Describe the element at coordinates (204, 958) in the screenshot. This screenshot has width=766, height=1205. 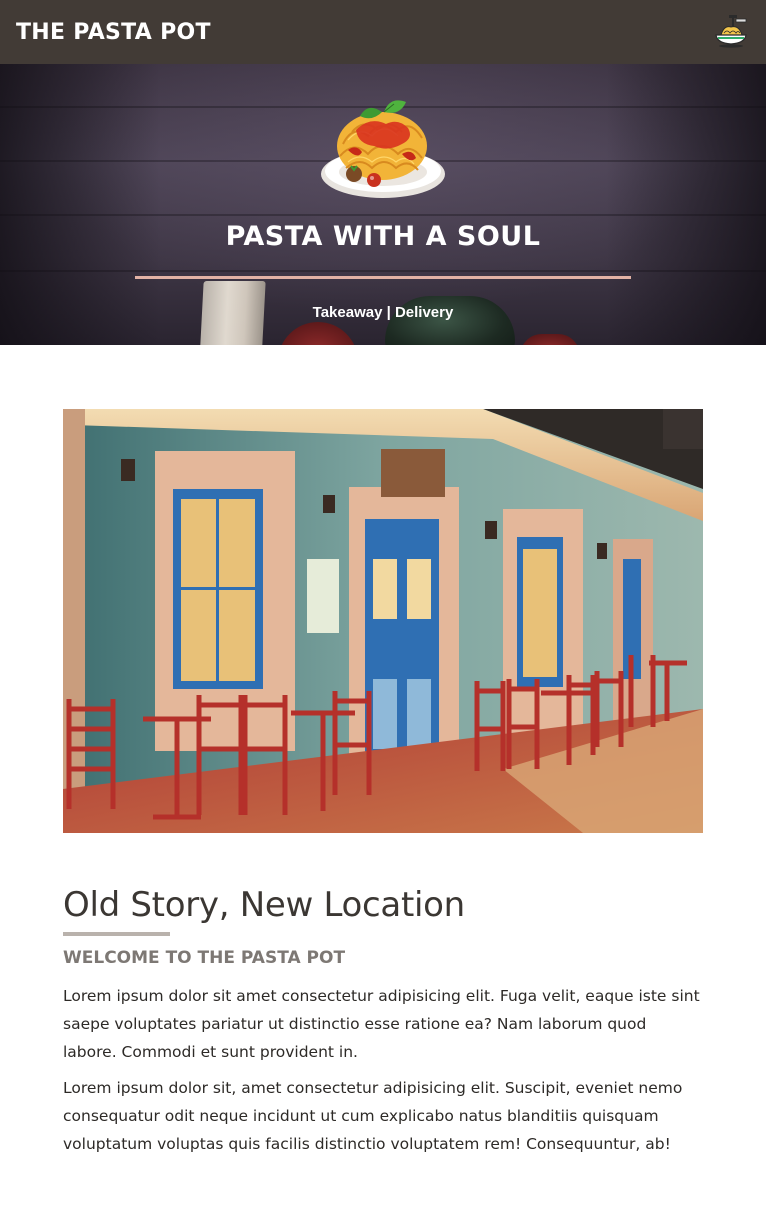
I see `section-kicker: WELCOME TO THE PASTA POT` at that location.